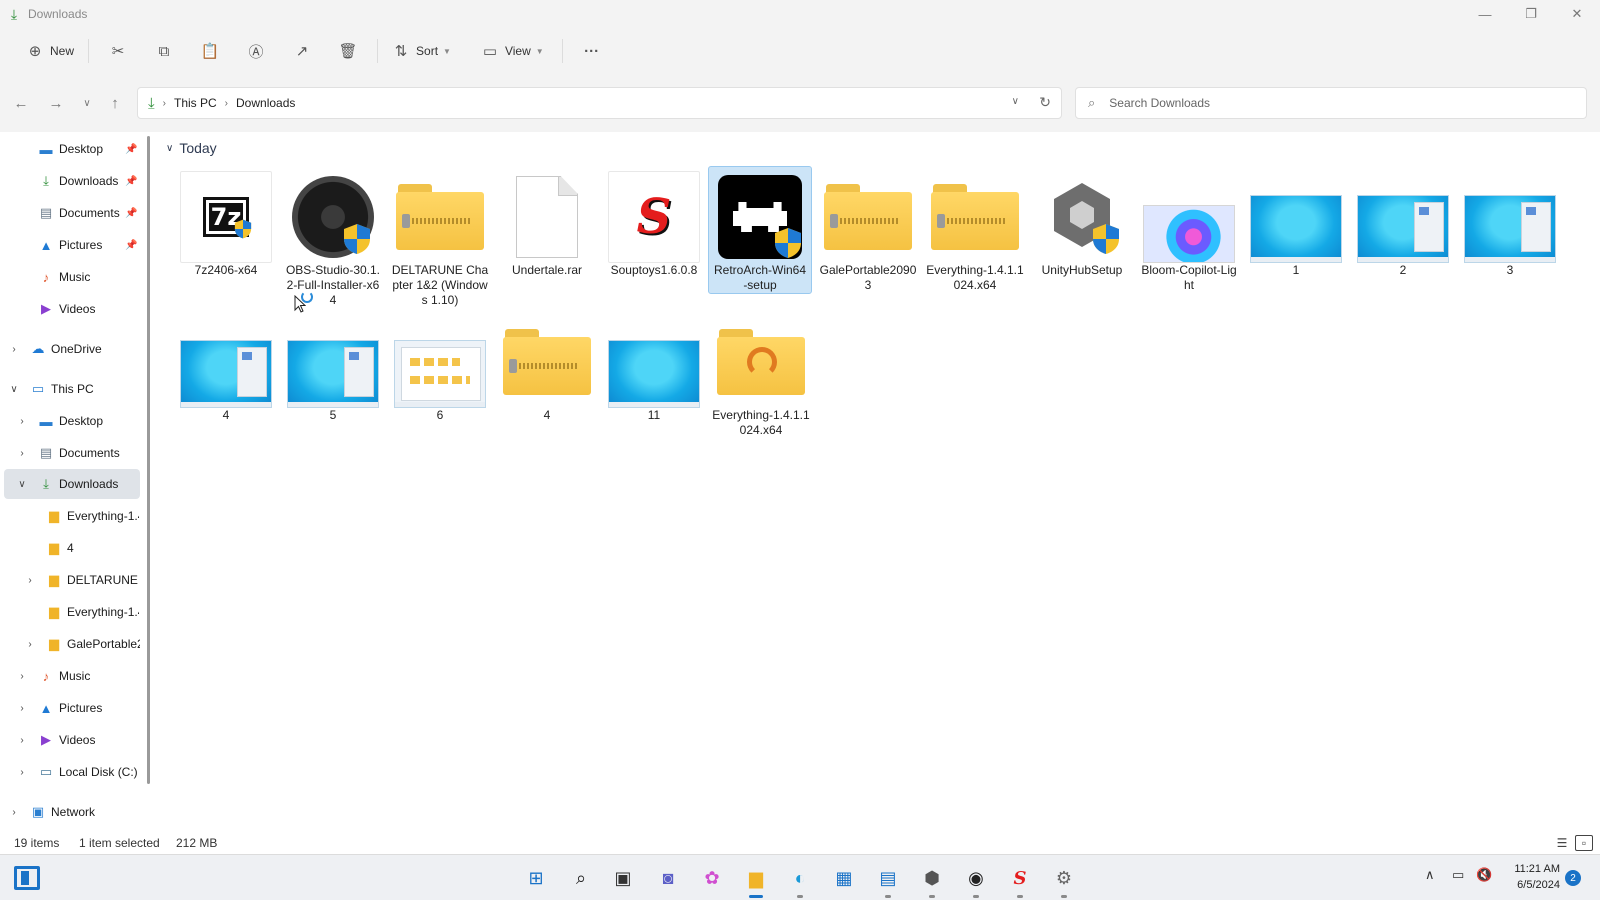 This screenshot has width=1600, height=900. Describe the element at coordinates (70, 453) in the screenshot. I see `sidebar-item-pc-documents: › ▤ Documents` at that location.